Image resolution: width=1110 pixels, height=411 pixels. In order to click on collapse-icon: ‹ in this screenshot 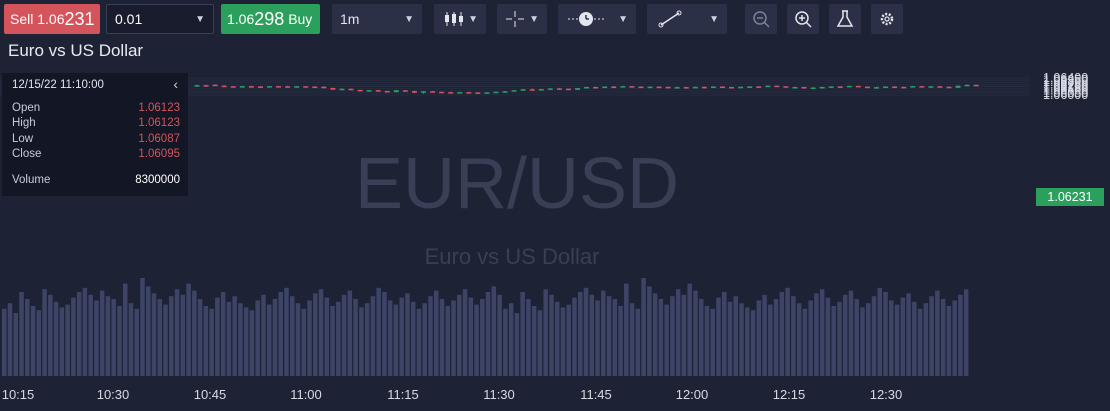, I will do `click(175, 84)`.